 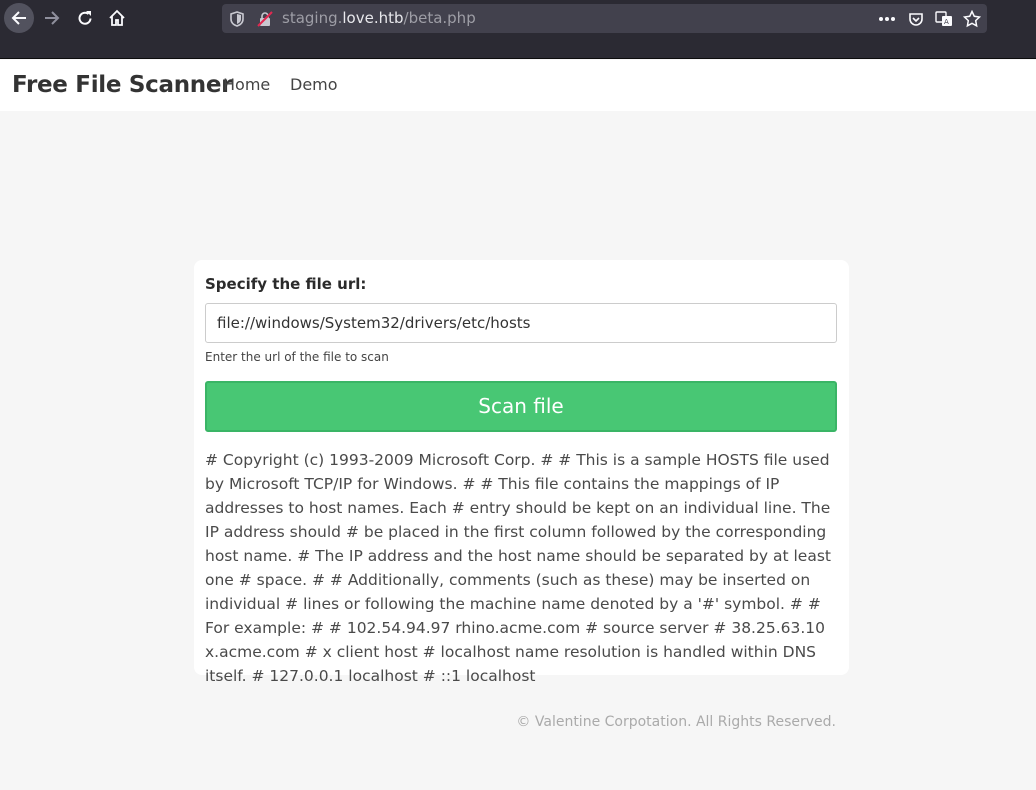 I want to click on translate-icon: A, so click(x=943, y=18).